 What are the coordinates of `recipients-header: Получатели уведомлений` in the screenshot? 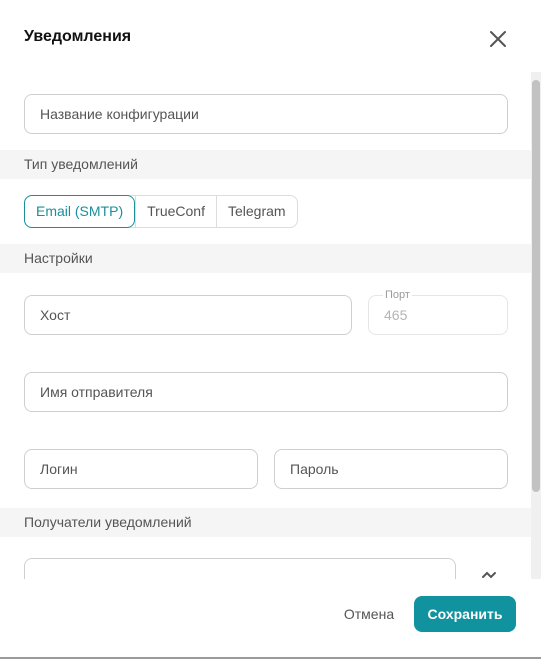 It's located at (265, 522).